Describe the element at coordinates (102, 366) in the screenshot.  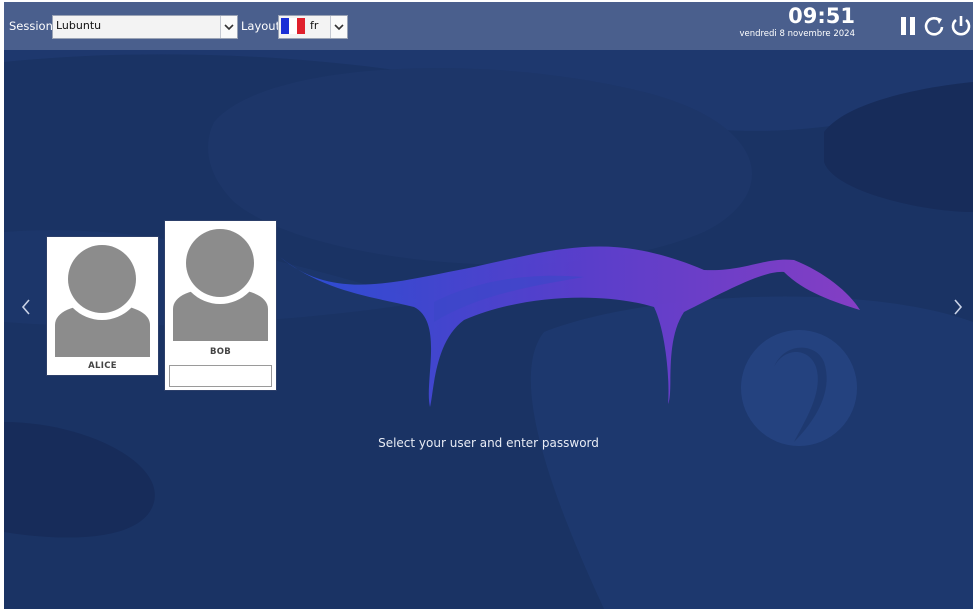
I see `user-name: ALICE` at that location.